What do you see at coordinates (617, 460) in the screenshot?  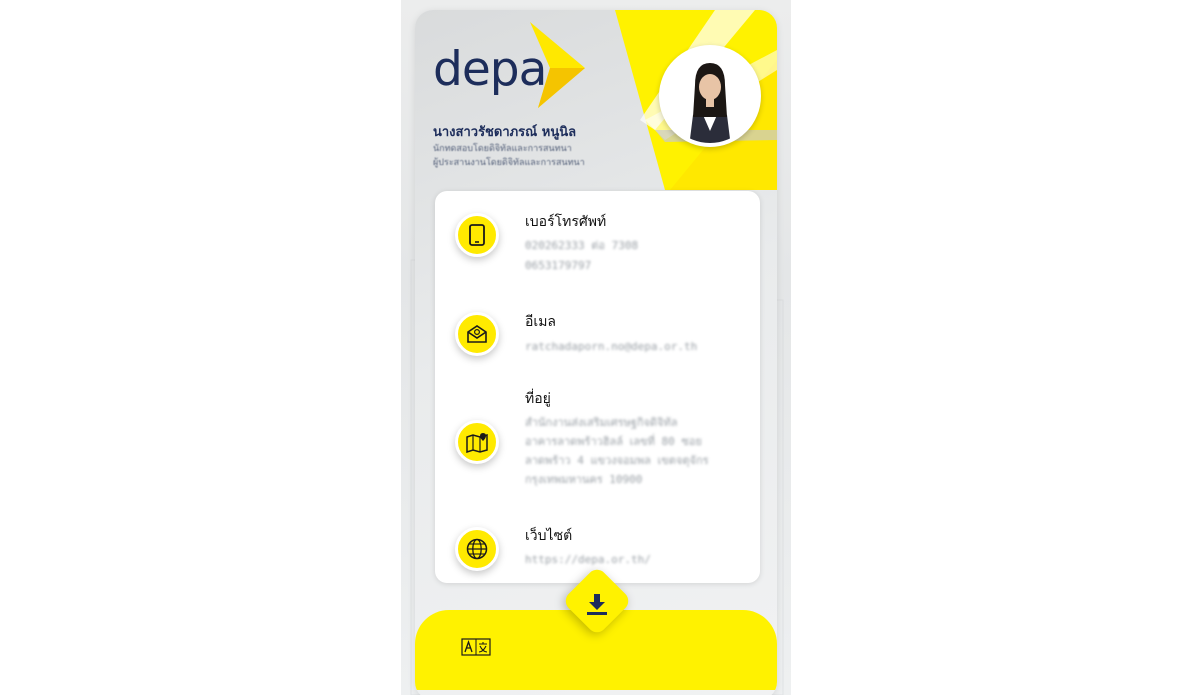 I see `address-line-3: ลาดพร้าว 4 แขวงจอมพล เขตจตุจักร` at bounding box center [617, 460].